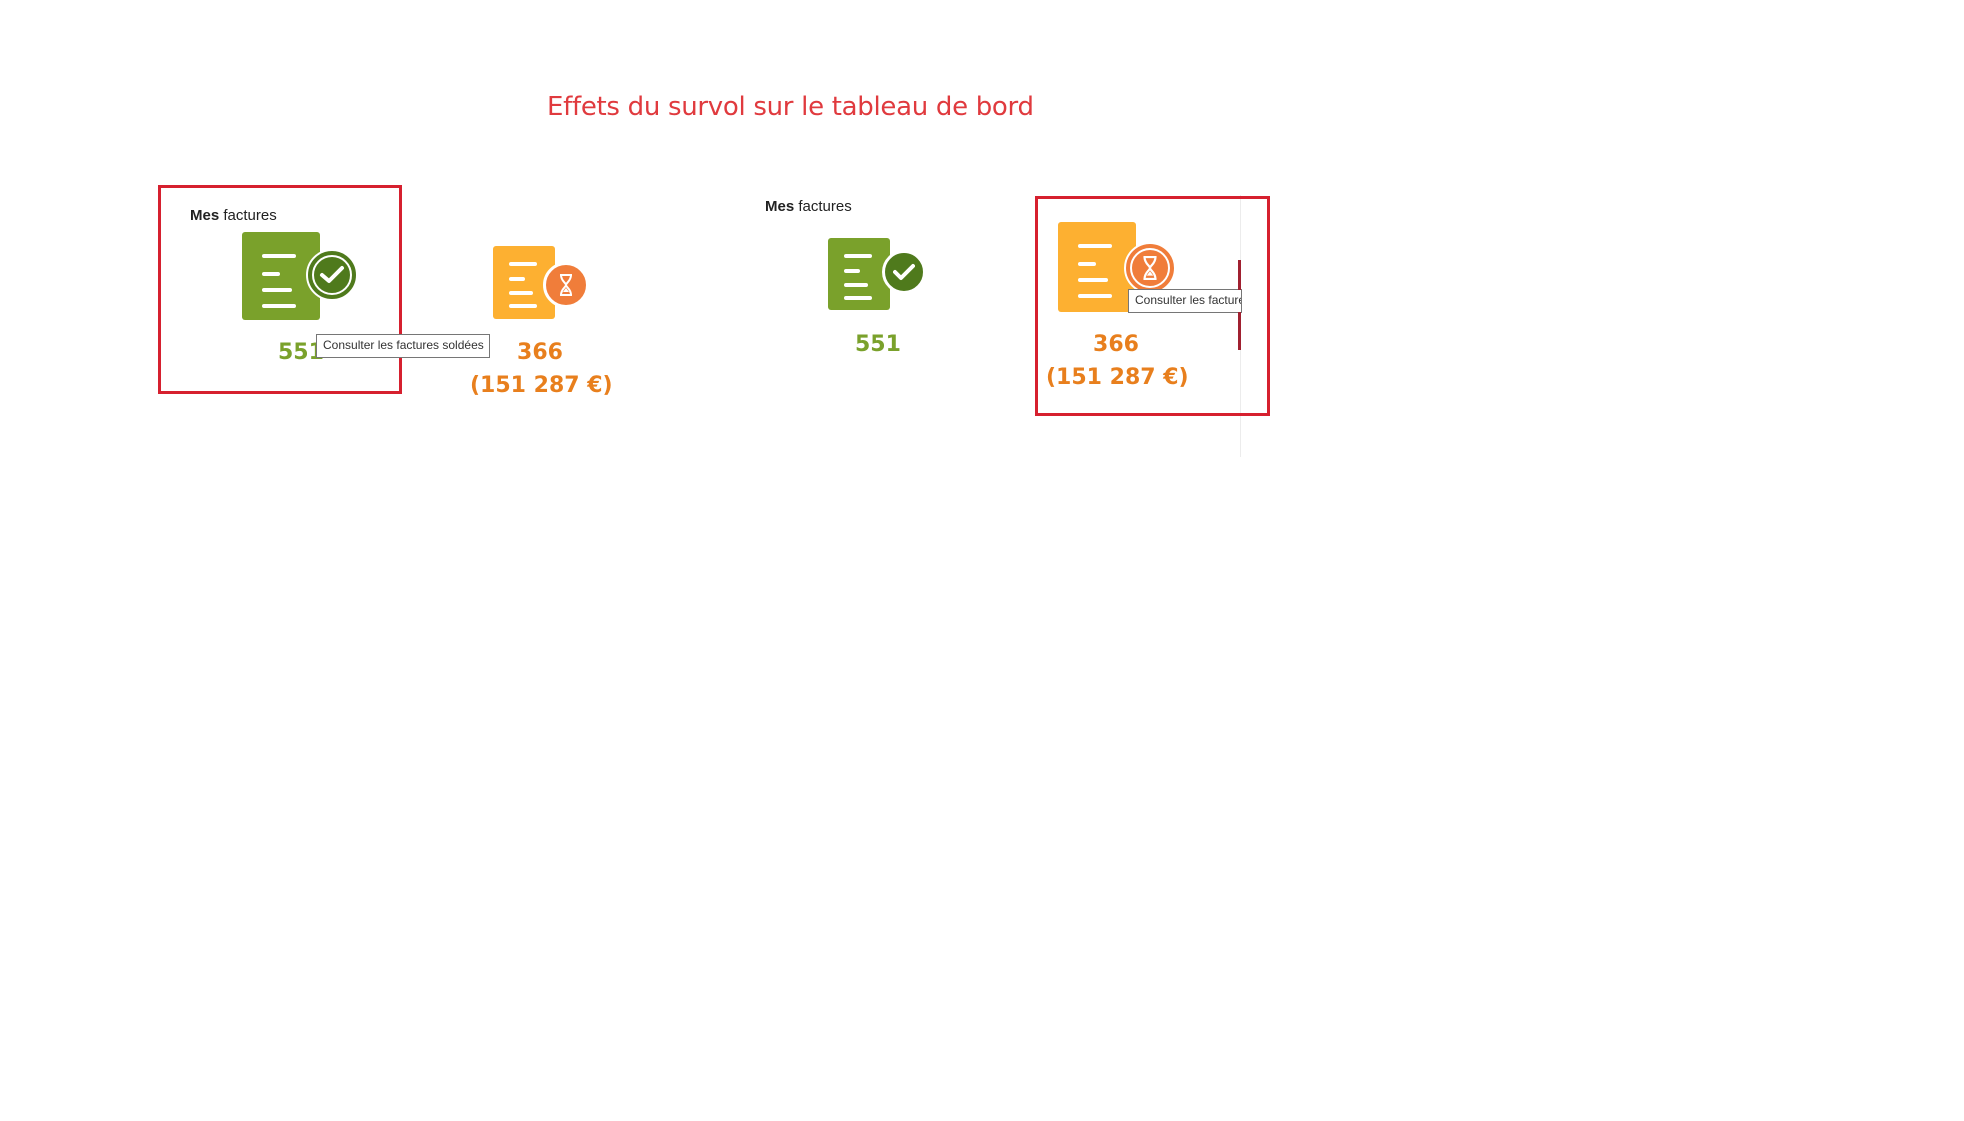 This screenshot has width=1964, height=1121. I want to click on tooltip-paid: Consulter les factures soldées, so click(403, 346).